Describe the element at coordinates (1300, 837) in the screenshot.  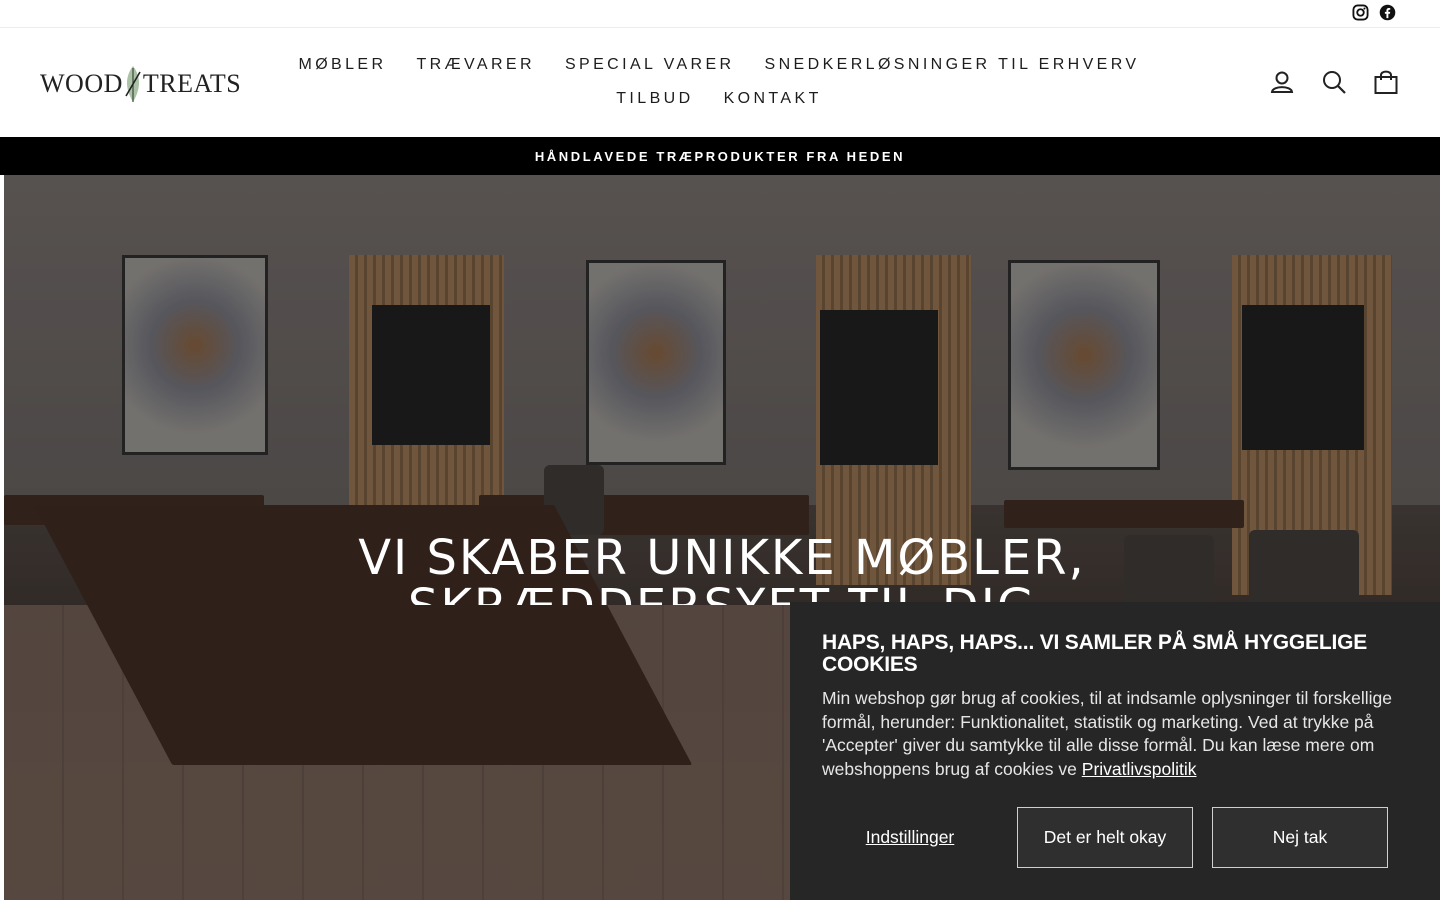
I see `cookie-decline-button: Nej tak` at that location.